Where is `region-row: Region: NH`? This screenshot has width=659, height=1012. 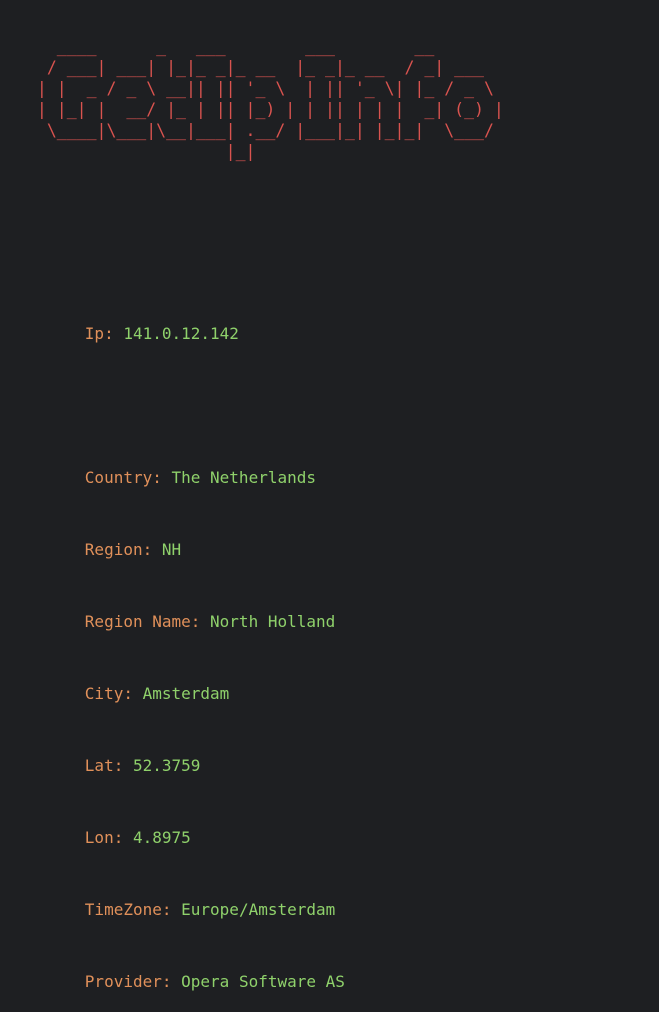
region-row: Region: NH is located at coordinates (186, 536).